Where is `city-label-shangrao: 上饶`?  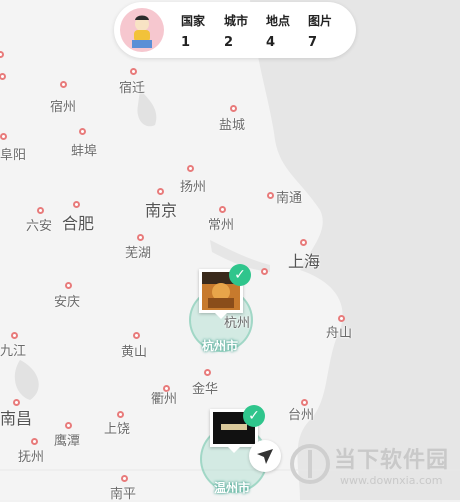
city-label-shangrao: 上饶 is located at coordinates (117, 429).